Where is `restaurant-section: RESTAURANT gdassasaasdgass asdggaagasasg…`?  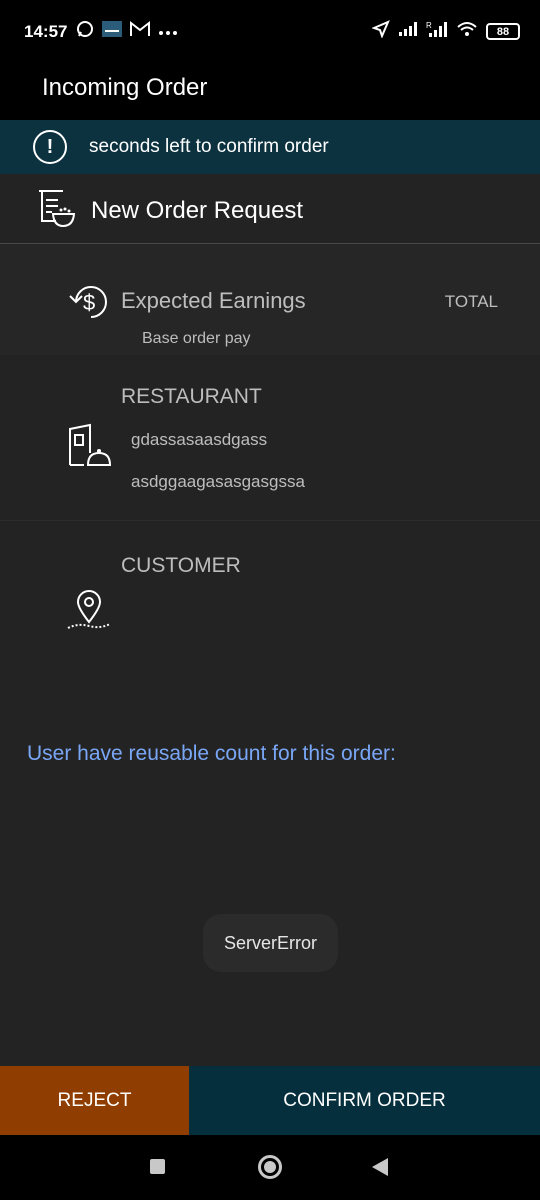 restaurant-section: RESTAURANT gdassasaasdgass asdggaagasasg… is located at coordinates (270, 438).